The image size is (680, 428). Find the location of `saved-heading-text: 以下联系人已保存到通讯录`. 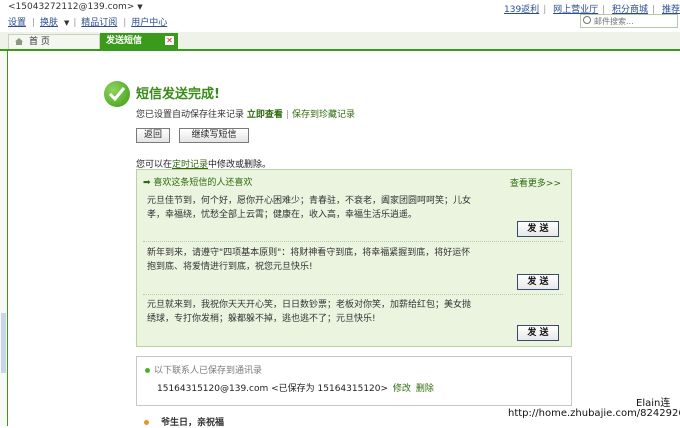

saved-heading-text: 以下联系人已保存到通讯录 is located at coordinates (208, 371).